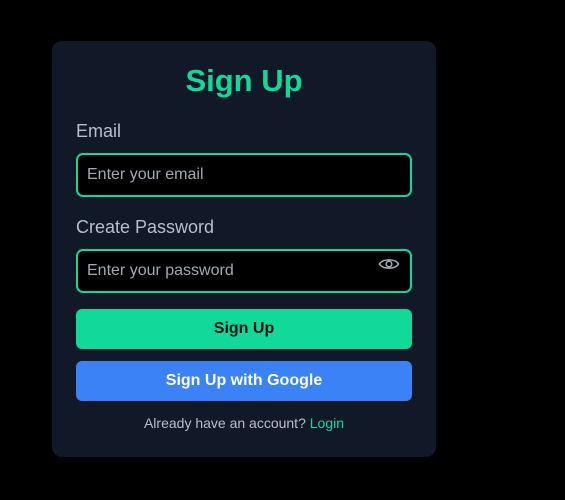  I want to click on sign-up-with-google-button: Sign Up with Google, so click(244, 381).